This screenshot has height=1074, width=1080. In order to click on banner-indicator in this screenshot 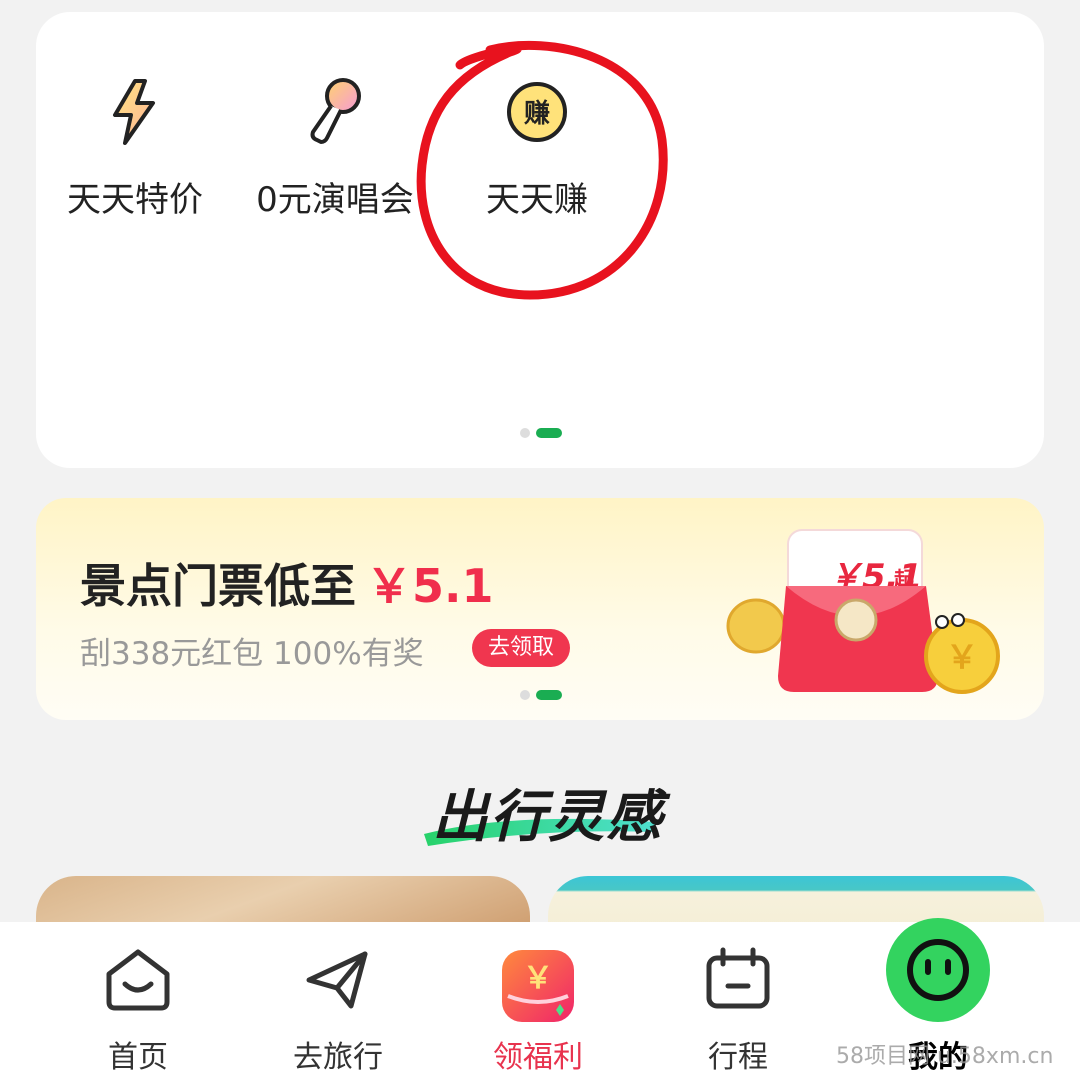, I will do `click(541, 695)`.